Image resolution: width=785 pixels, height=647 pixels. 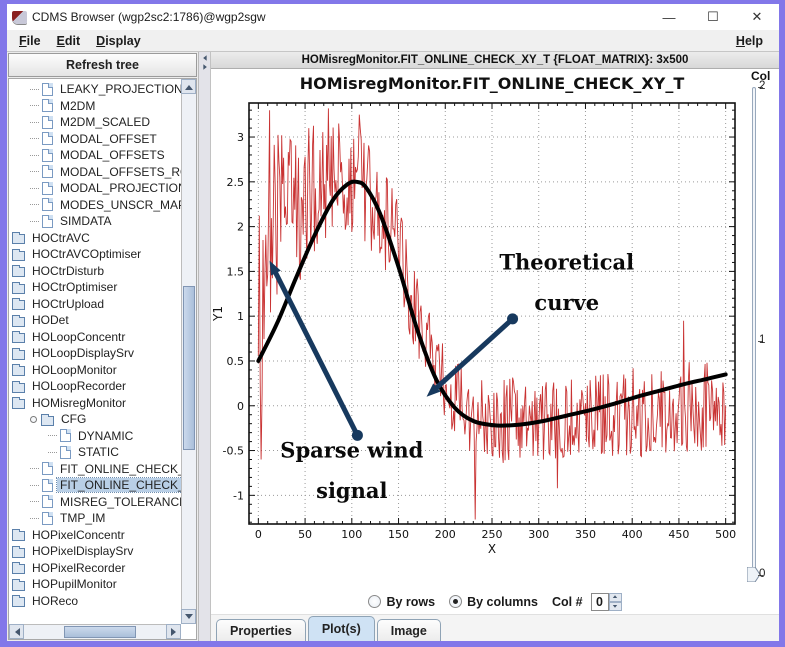 What do you see at coordinates (95, 172) in the screenshot?
I see `tree-item-modal-offsets-rota: MODAL_OFFSETS_ROTA` at bounding box center [95, 172].